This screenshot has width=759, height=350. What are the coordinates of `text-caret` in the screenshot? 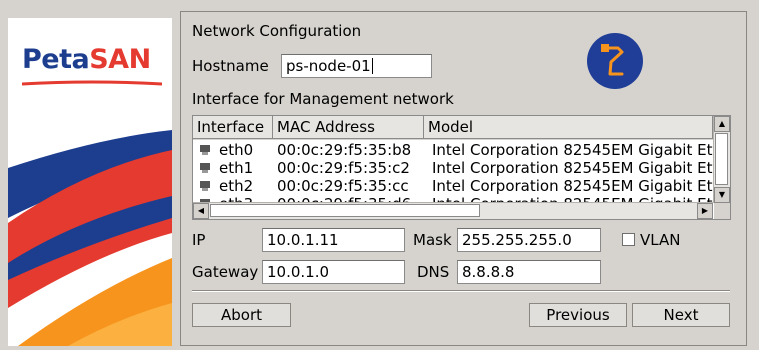 It's located at (372, 66).